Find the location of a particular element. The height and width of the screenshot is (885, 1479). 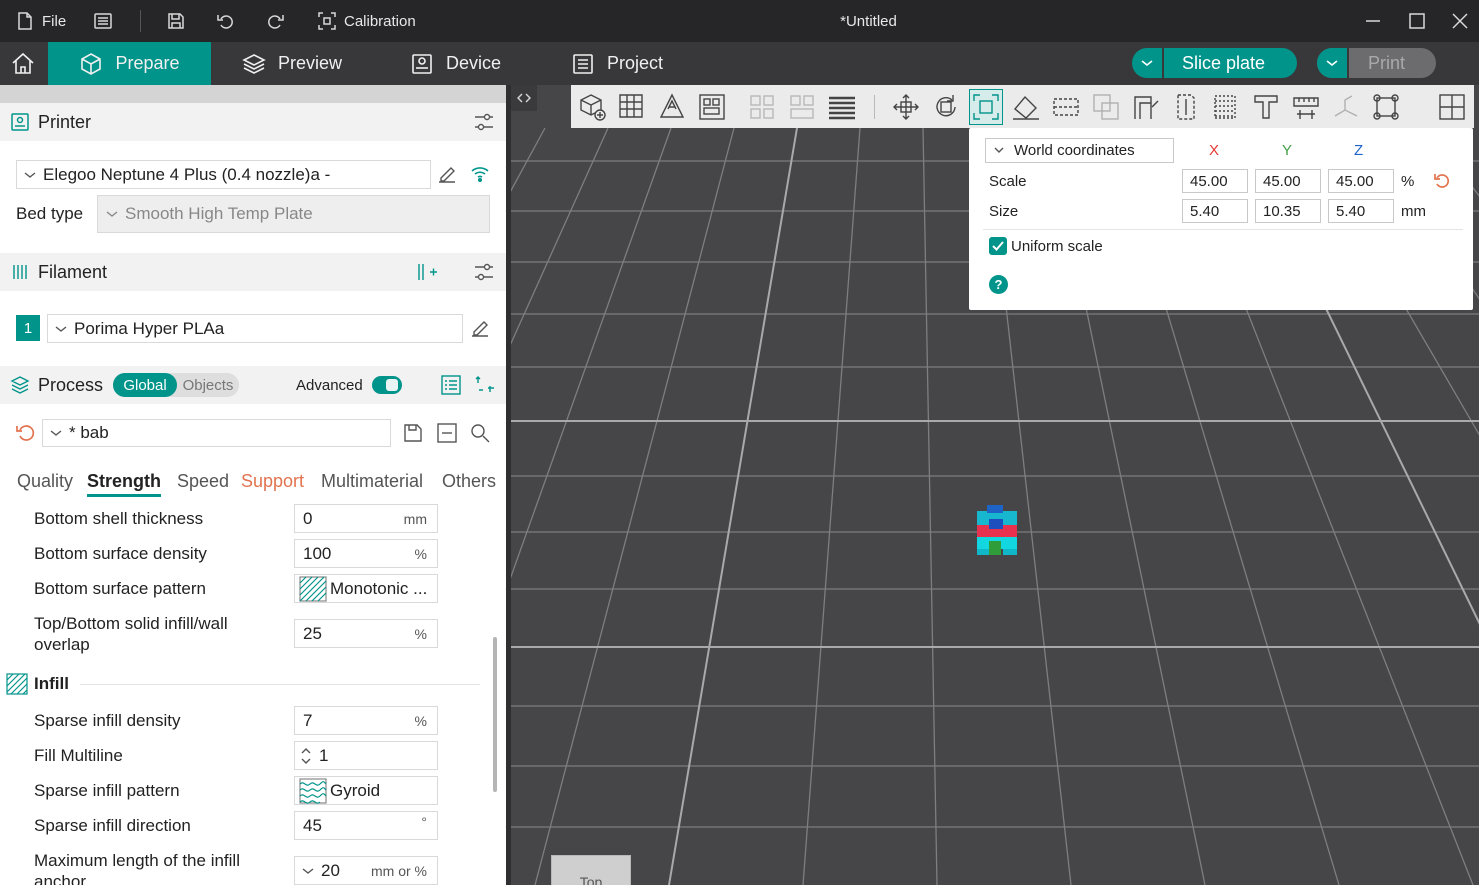

text-emboss-icon is located at coordinates (1266, 107).